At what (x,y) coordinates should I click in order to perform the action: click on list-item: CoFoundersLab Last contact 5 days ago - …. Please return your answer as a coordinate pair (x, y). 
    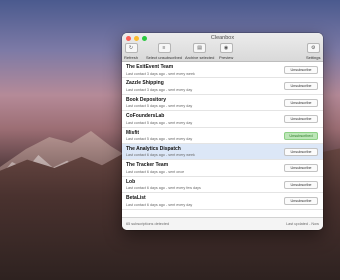
    Looking at the image, I should click on (222, 119).